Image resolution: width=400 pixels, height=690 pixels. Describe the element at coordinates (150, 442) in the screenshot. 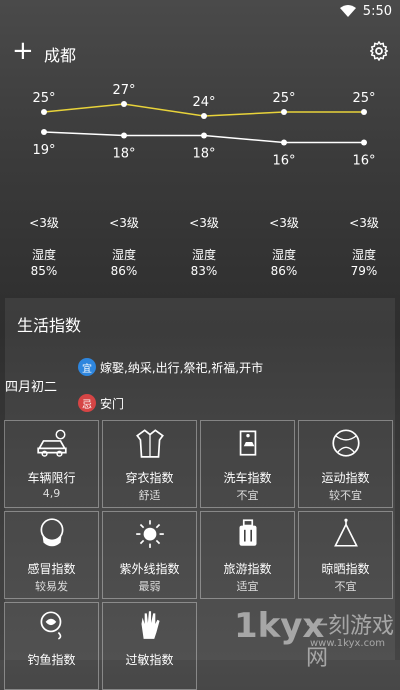

I see `jacket-icon` at that location.